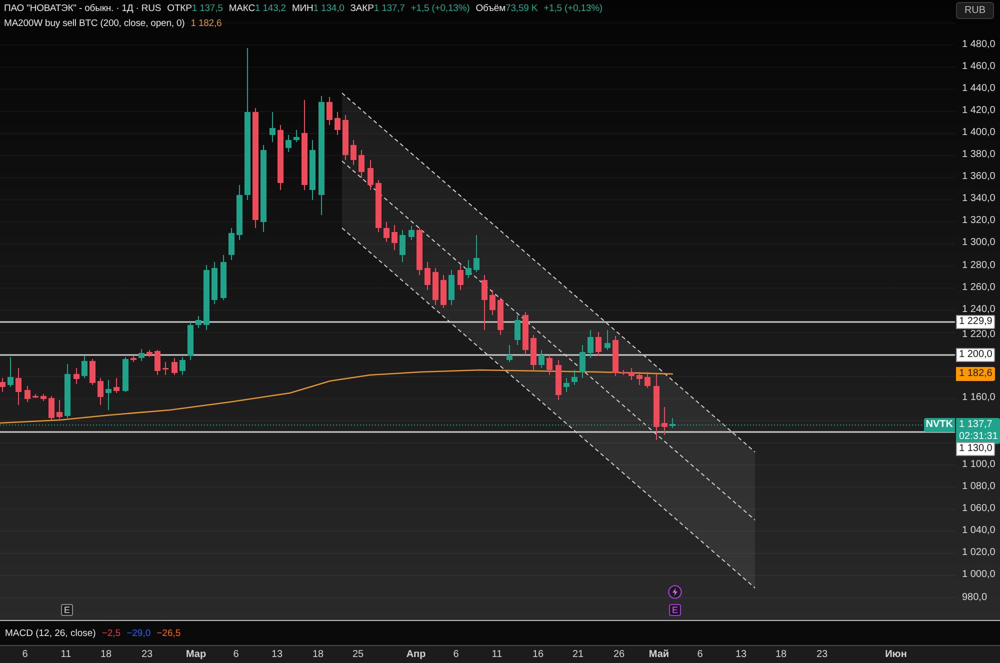 This screenshot has width=1000, height=663. Describe the element at coordinates (206, 24) in the screenshot. I see `indicator-value: 1 182,6` at that location.